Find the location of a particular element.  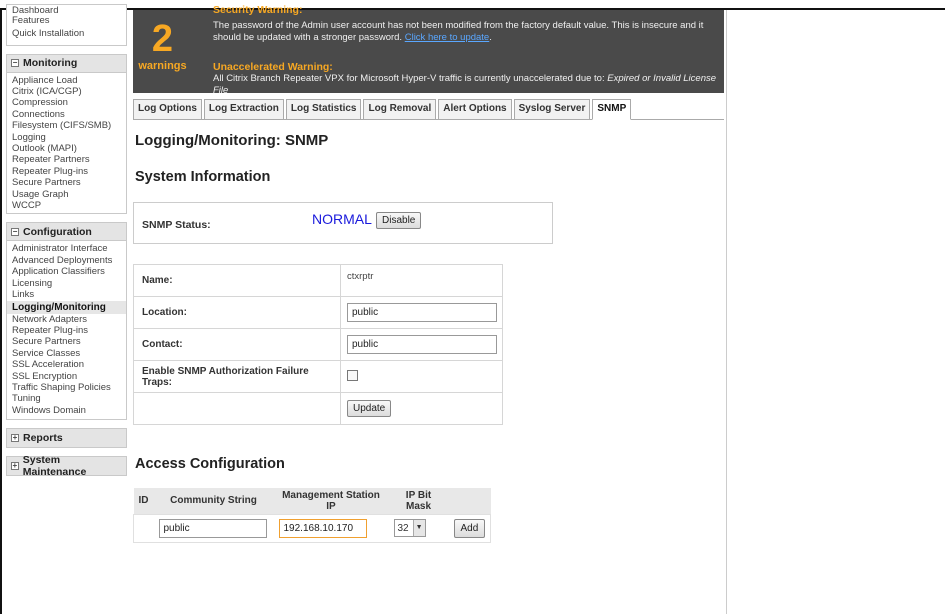

sidebar-item-logging-monitoring: Logging/Monitoring is located at coordinates (66, 307).